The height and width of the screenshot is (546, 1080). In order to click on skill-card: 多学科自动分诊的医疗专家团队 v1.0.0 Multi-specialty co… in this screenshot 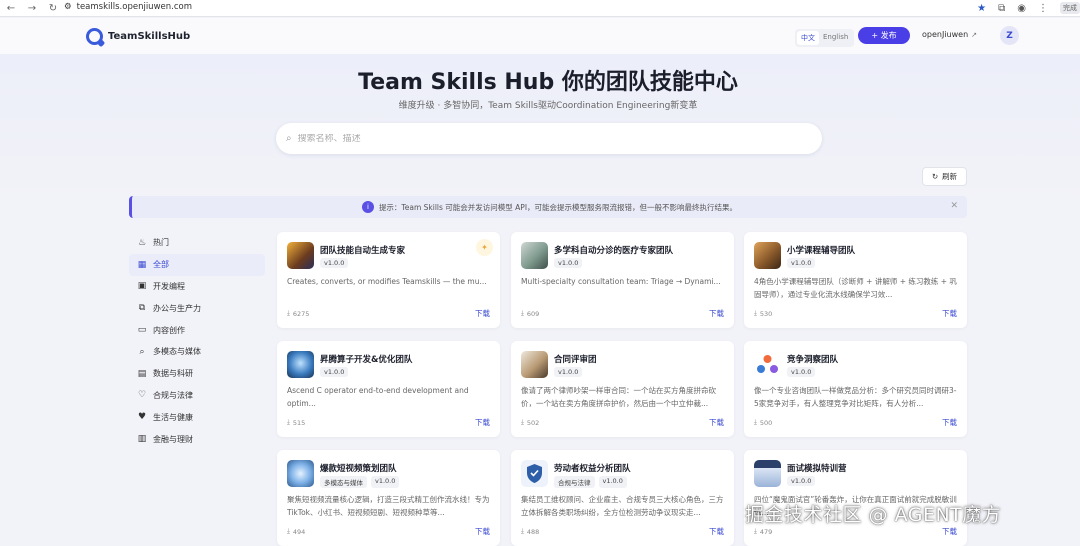, I will do `click(622, 280)`.